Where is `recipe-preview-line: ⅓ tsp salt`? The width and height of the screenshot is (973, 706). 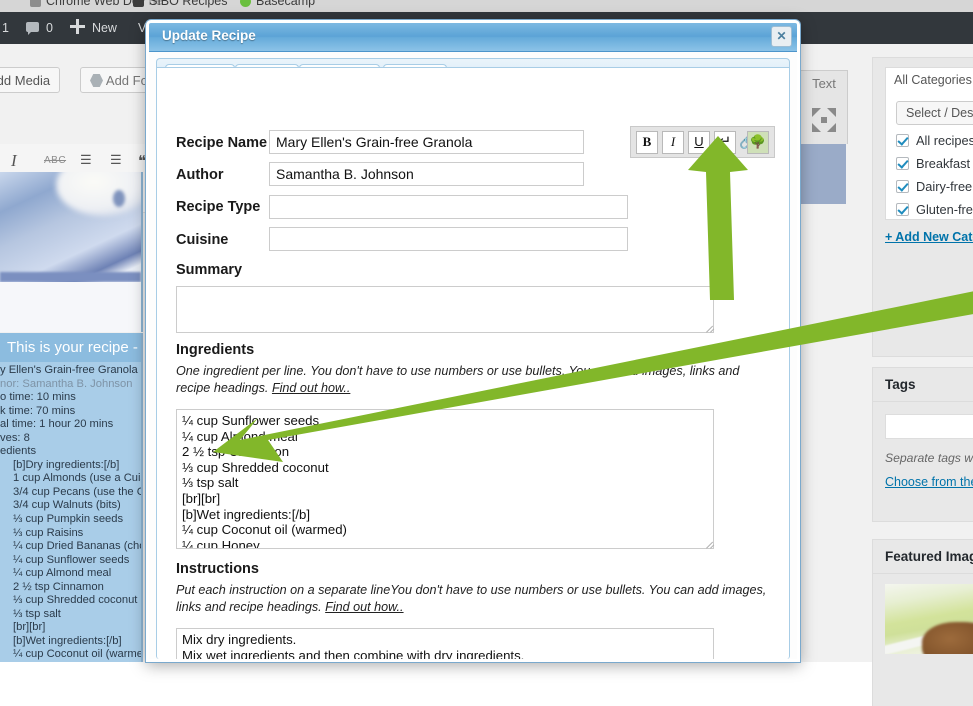
recipe-preview-line: ⅓ tsp salt is located at coordinates (37, 613).